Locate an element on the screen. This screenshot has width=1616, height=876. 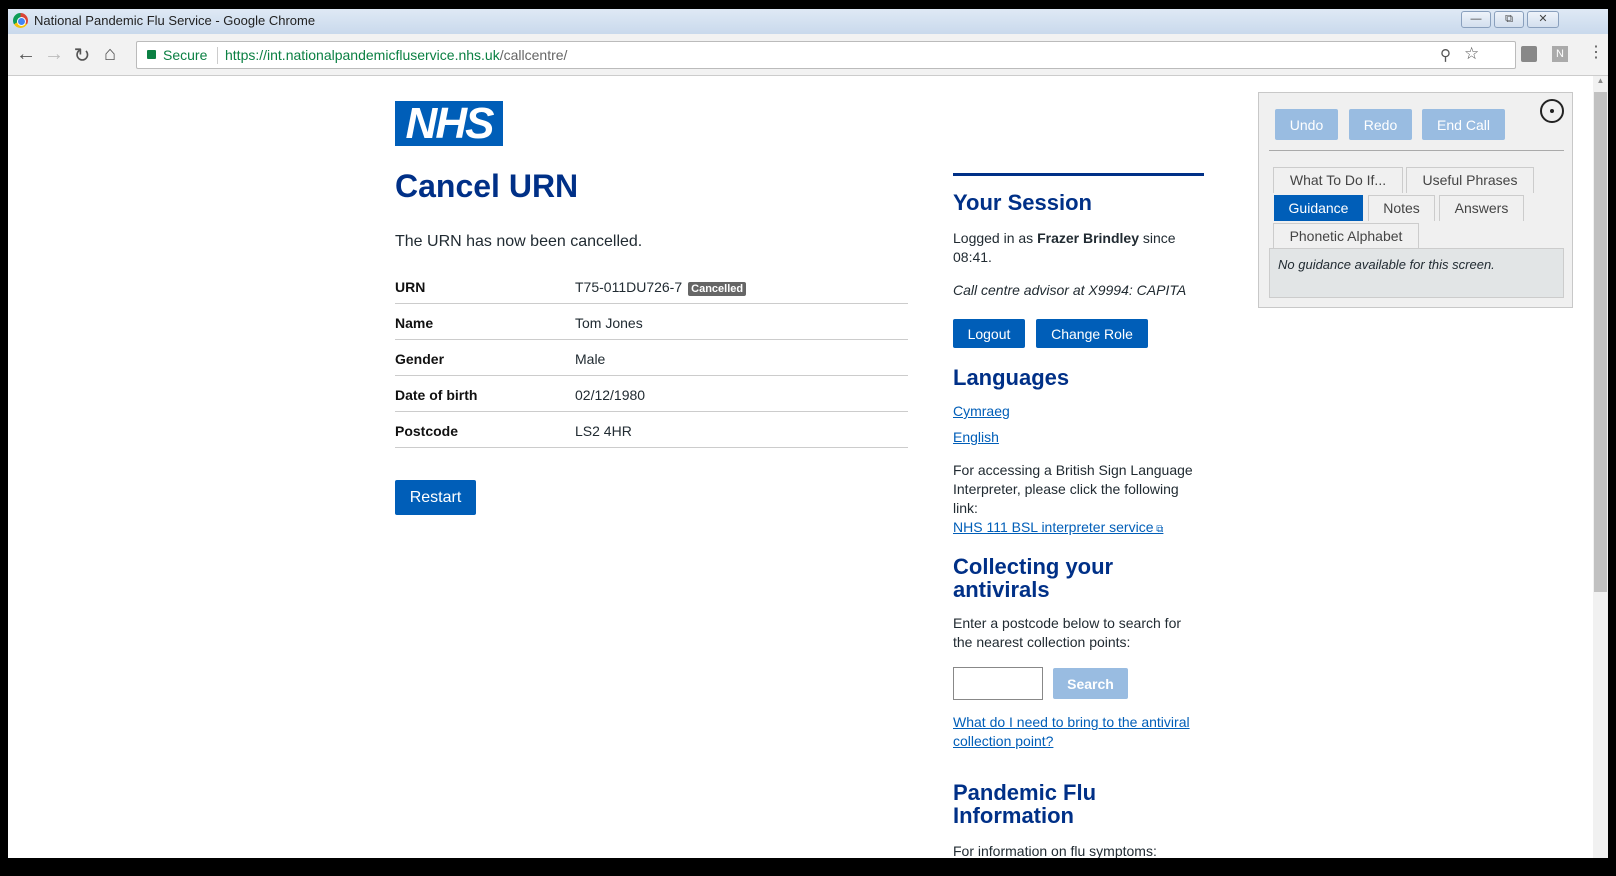
bsl-link: NHS 111 BSL interpreter service ⧉ is located at coordinates (1058, 528).